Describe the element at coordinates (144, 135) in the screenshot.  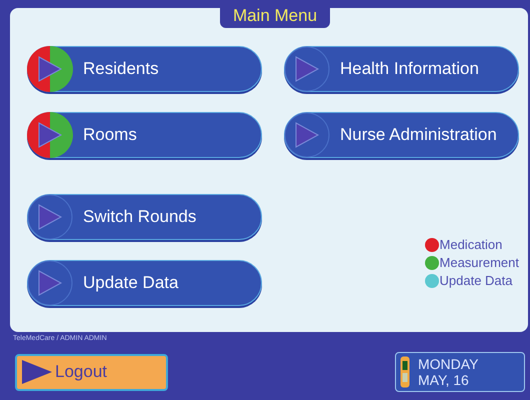
I see `menu-button: Rooms` at that location.